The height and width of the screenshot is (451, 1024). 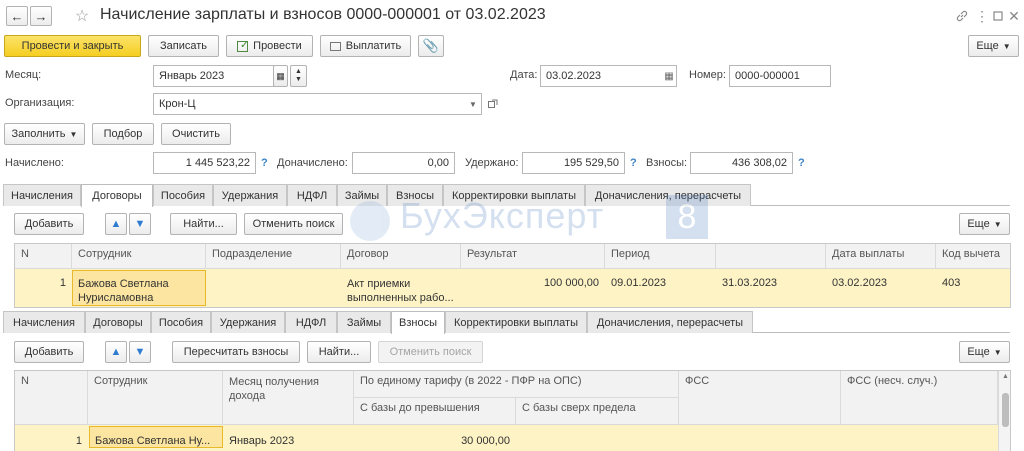 I want to click on pay-button: Выплатить, so click(x=365, y=46).